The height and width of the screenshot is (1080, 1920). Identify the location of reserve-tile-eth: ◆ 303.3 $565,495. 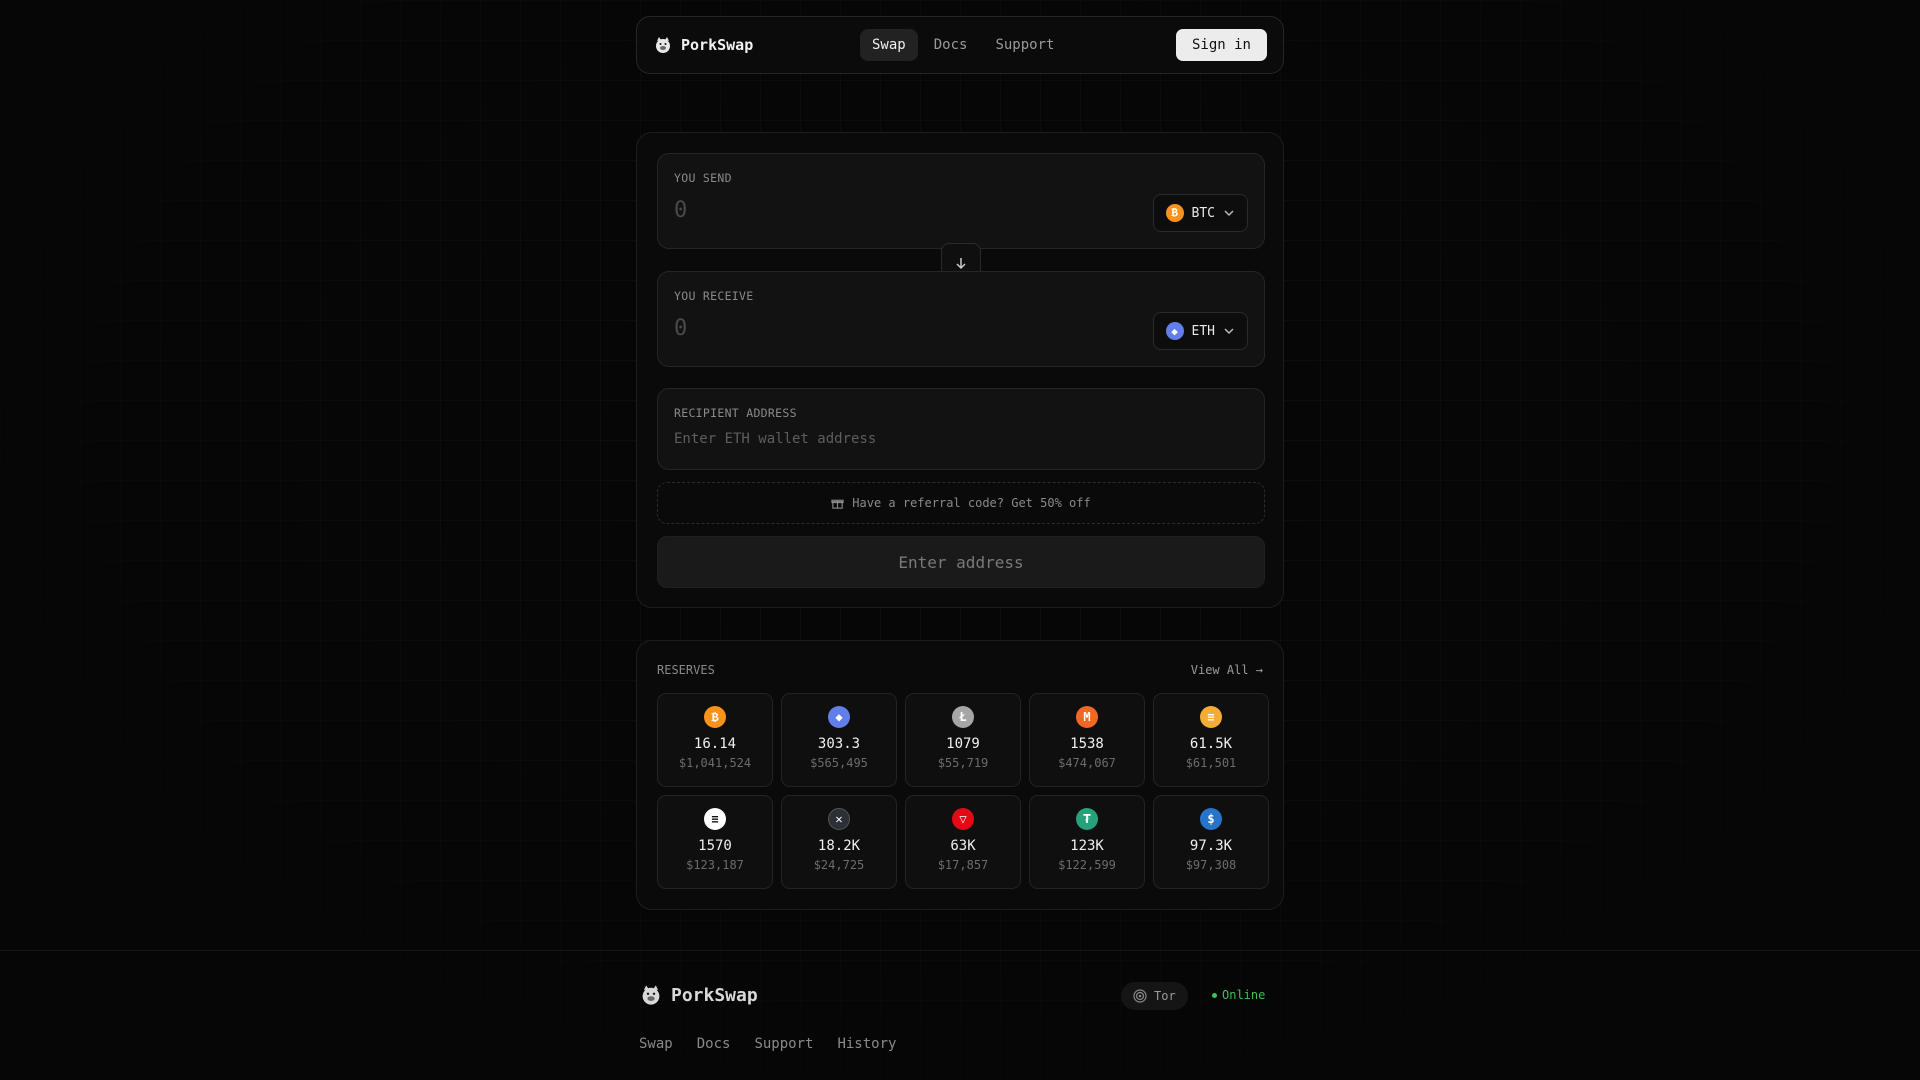
(839, 740).